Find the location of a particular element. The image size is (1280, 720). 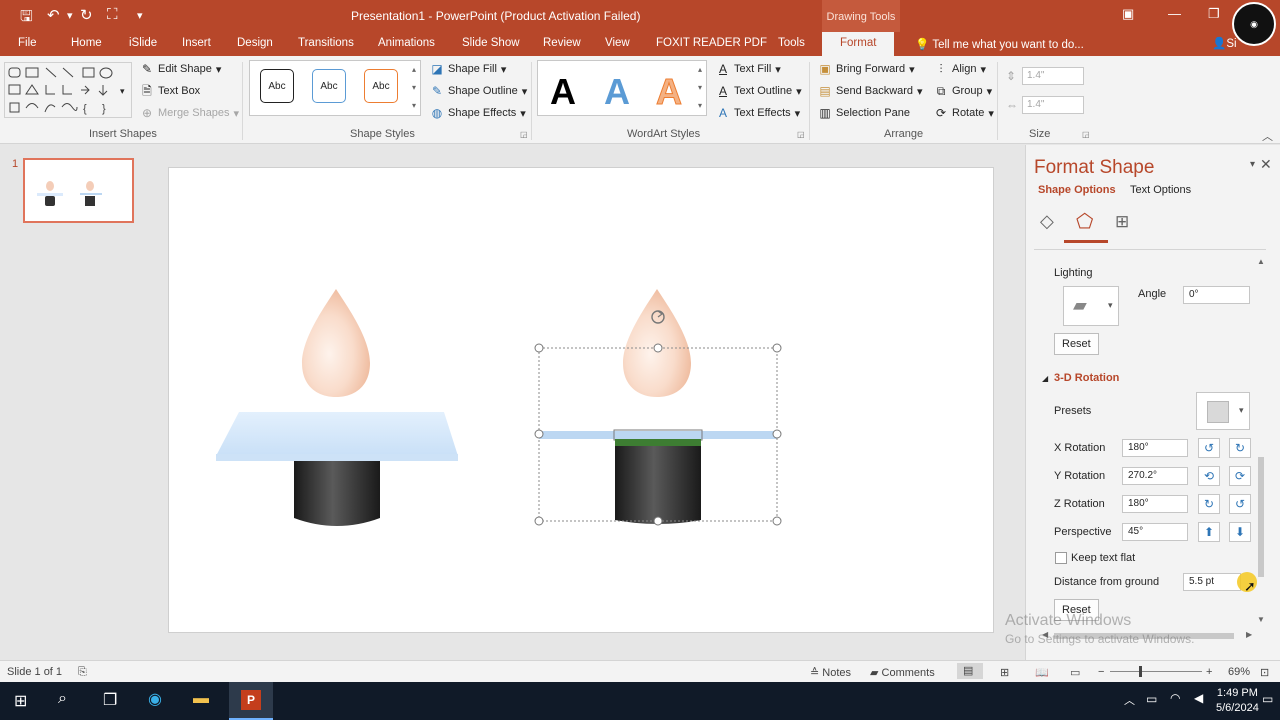

shapes-gallery: {} is located at coordinates (68, 90).